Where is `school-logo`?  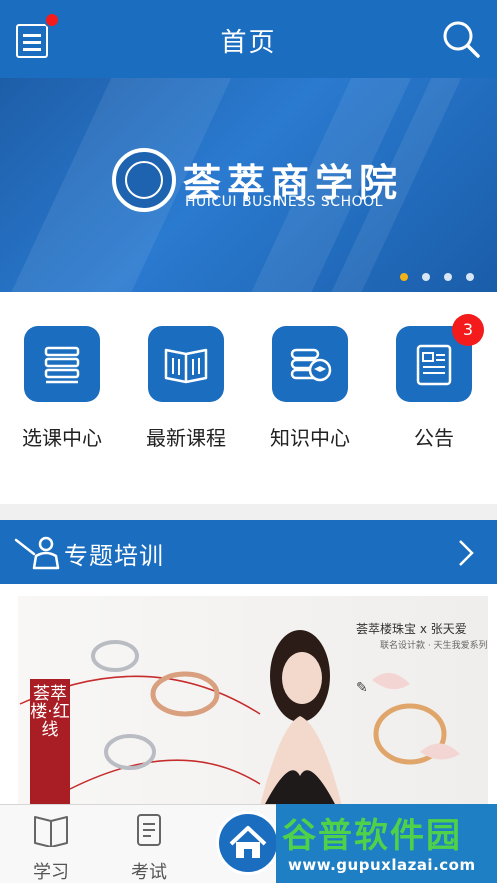 school-logo is located at coordinates (144, 180).